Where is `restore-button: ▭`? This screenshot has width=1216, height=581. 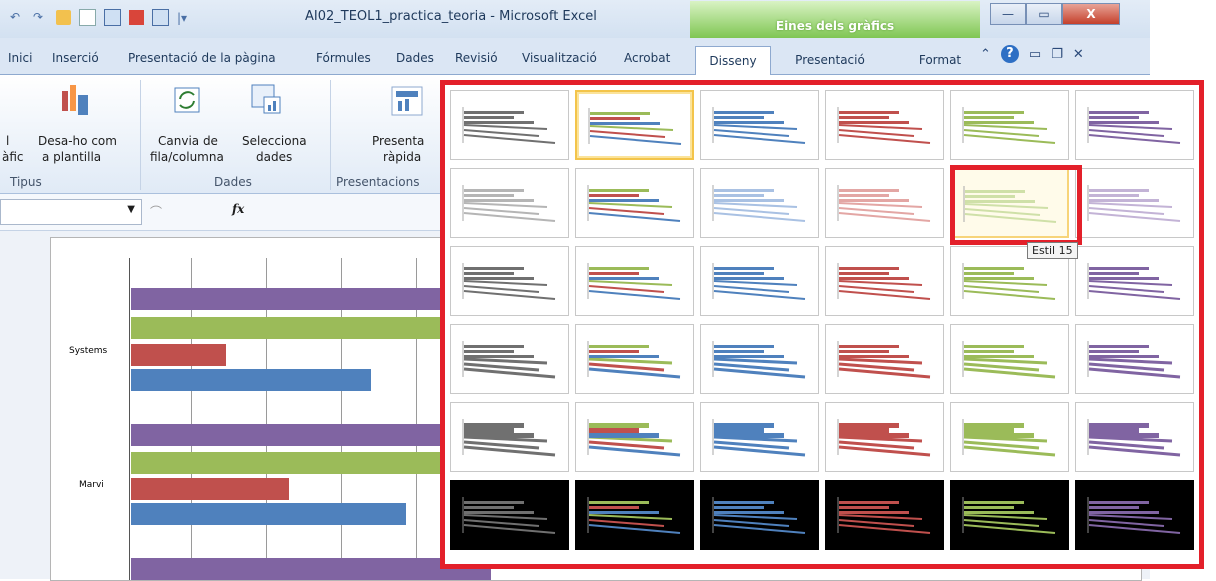 restore-button: ▭ is located at coordinates (1044, 14).